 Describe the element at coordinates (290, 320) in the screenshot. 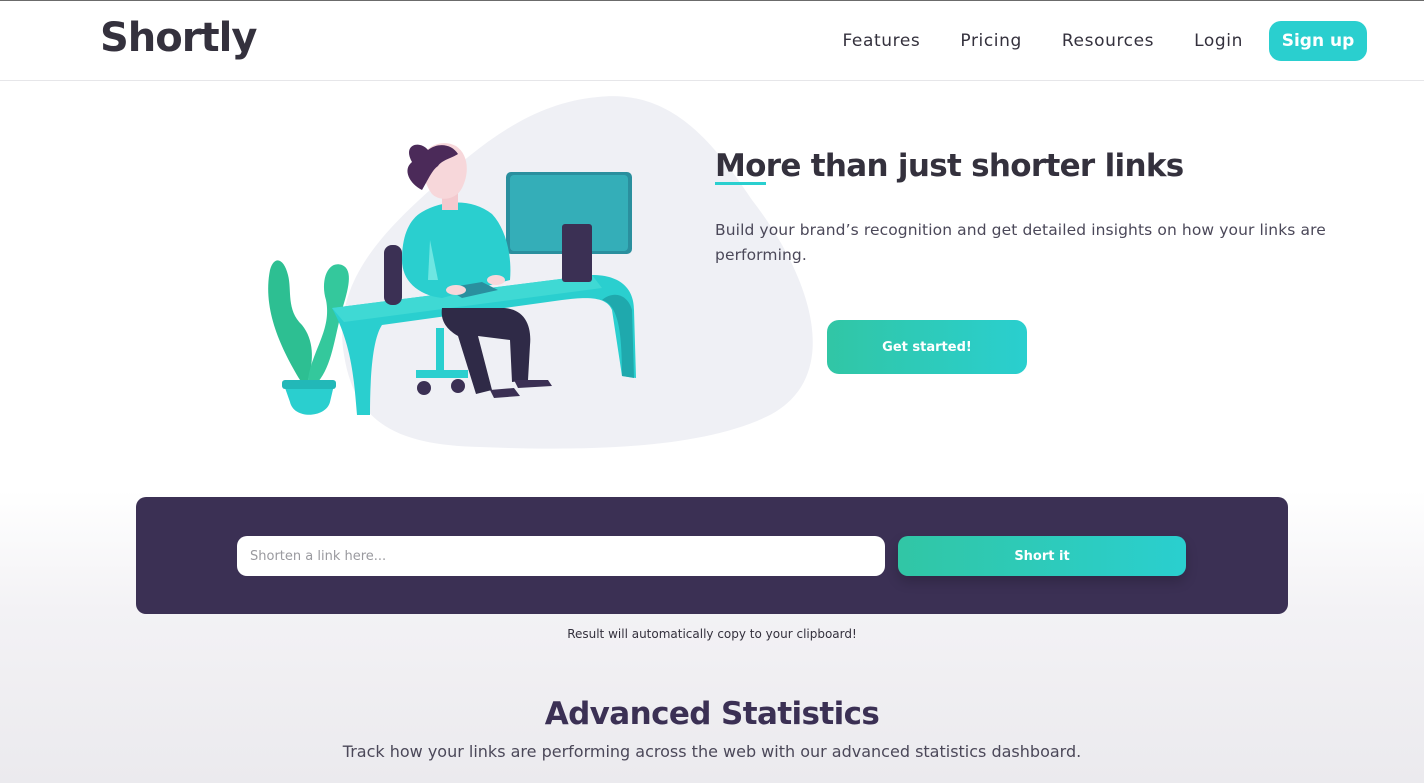

I see `plant-leaf-left` at that location.